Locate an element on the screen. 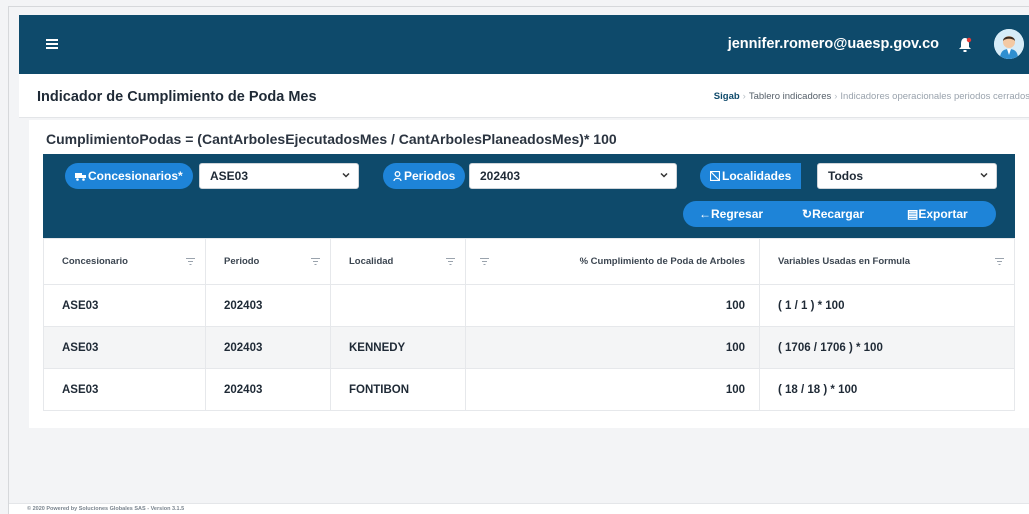  breadcrumb-item-sigab: Sigab is located at coordinates (727, 96).